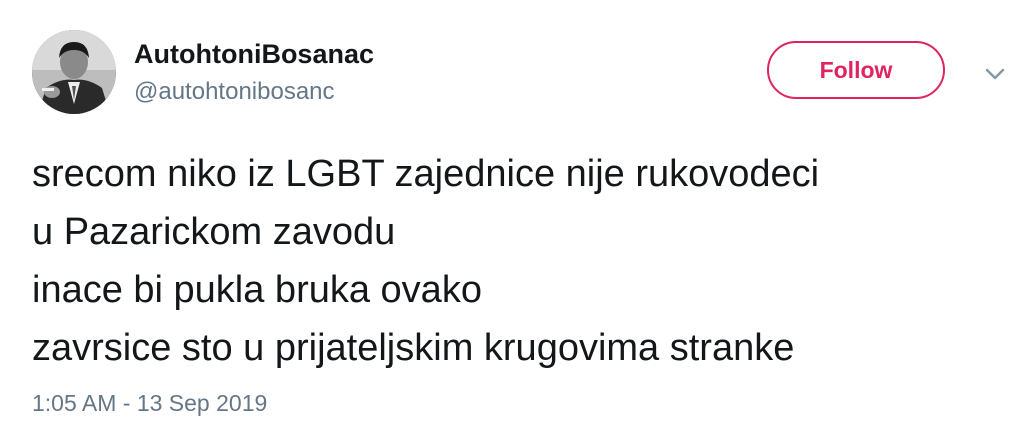 This screenshot has height=429, width=1028. What do you see at coordinates (856, 70) in the screenshot?
I see `follow-button: Follow` at bounding box center [856, 70].